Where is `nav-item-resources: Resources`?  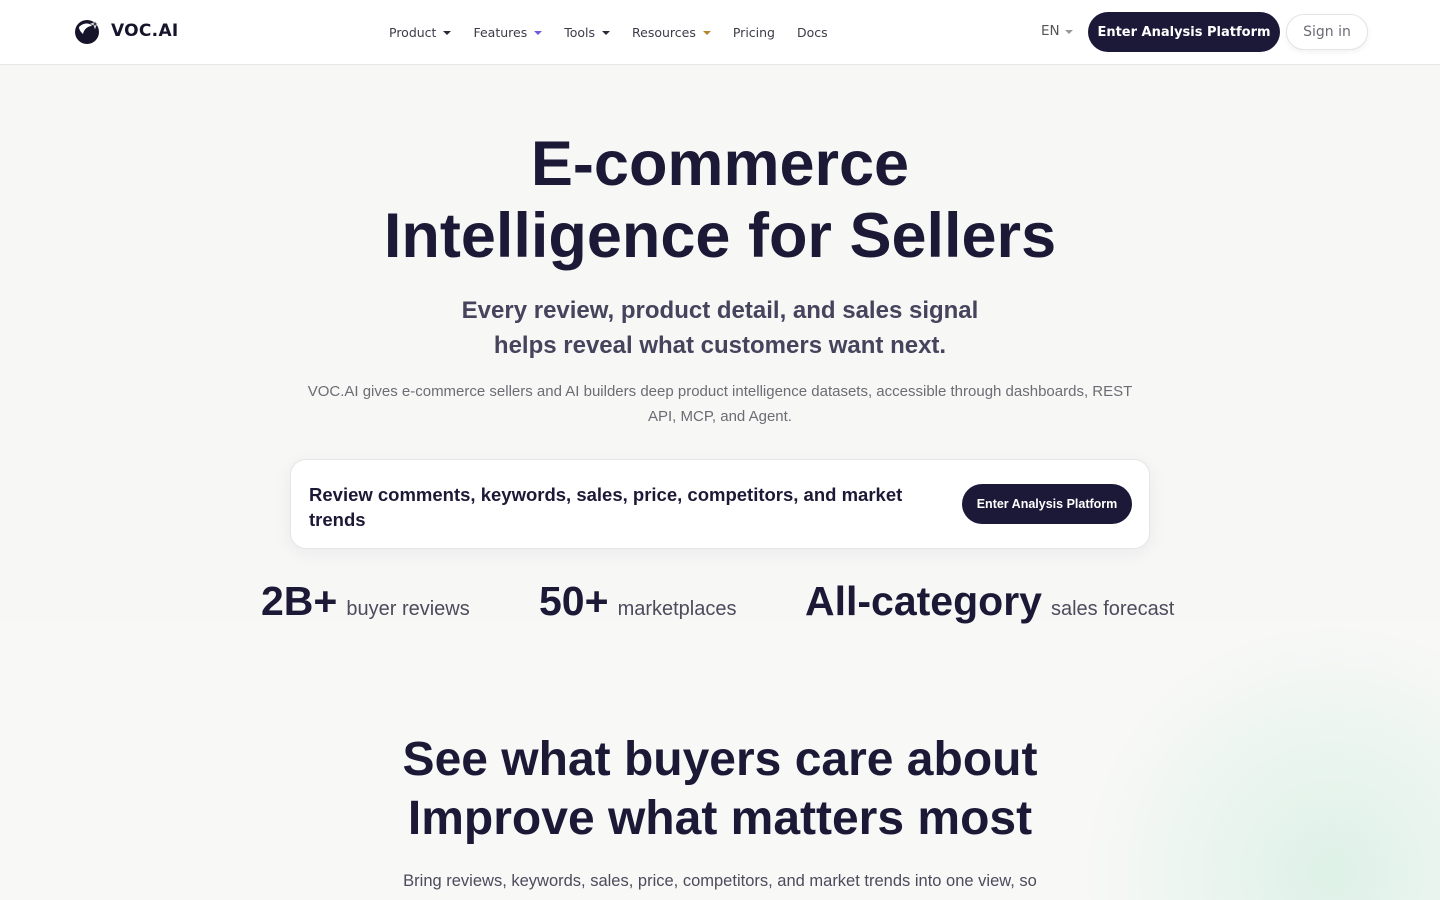
nav-item-resources: Resources is located at coordinates (671, 32).